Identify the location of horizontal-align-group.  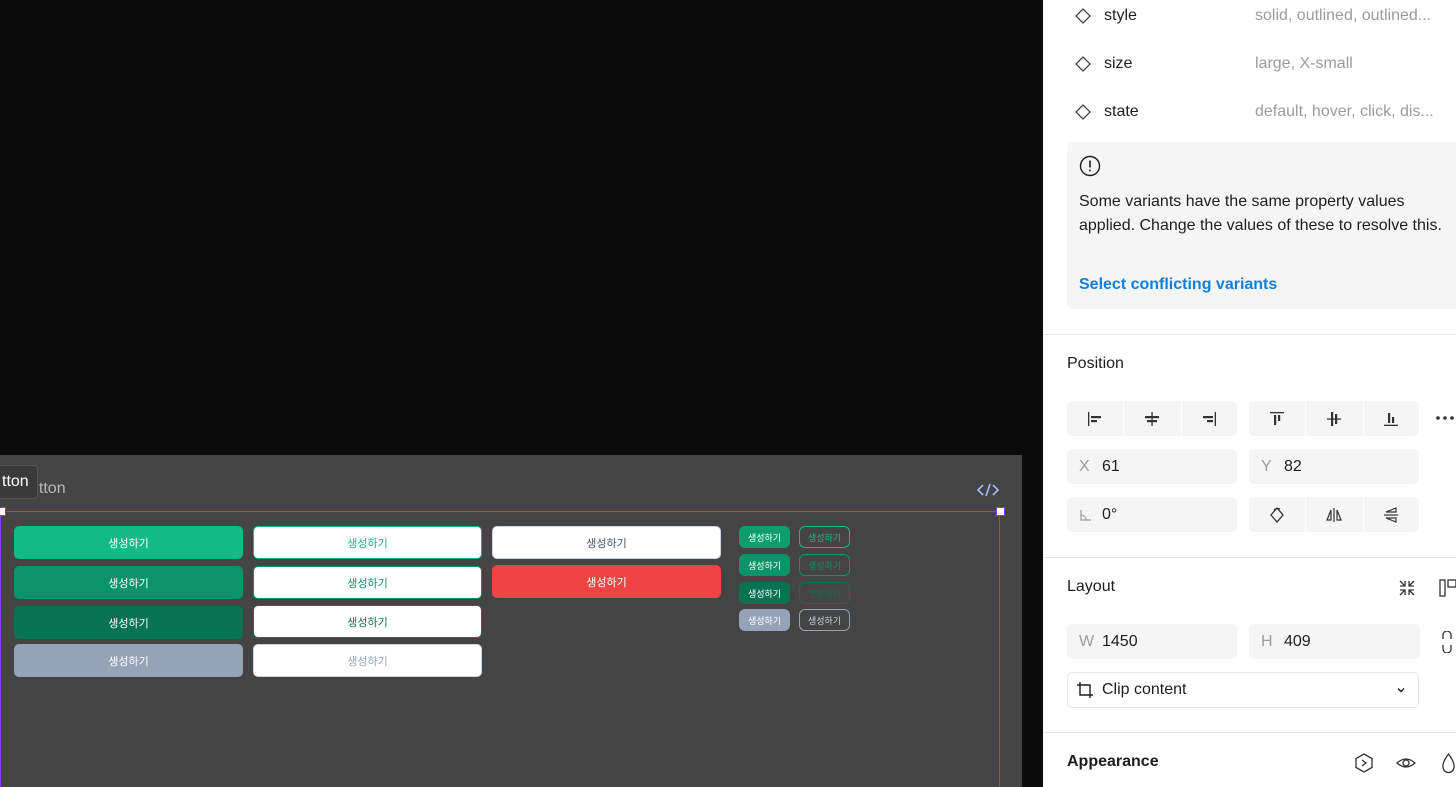
(1152, 418).